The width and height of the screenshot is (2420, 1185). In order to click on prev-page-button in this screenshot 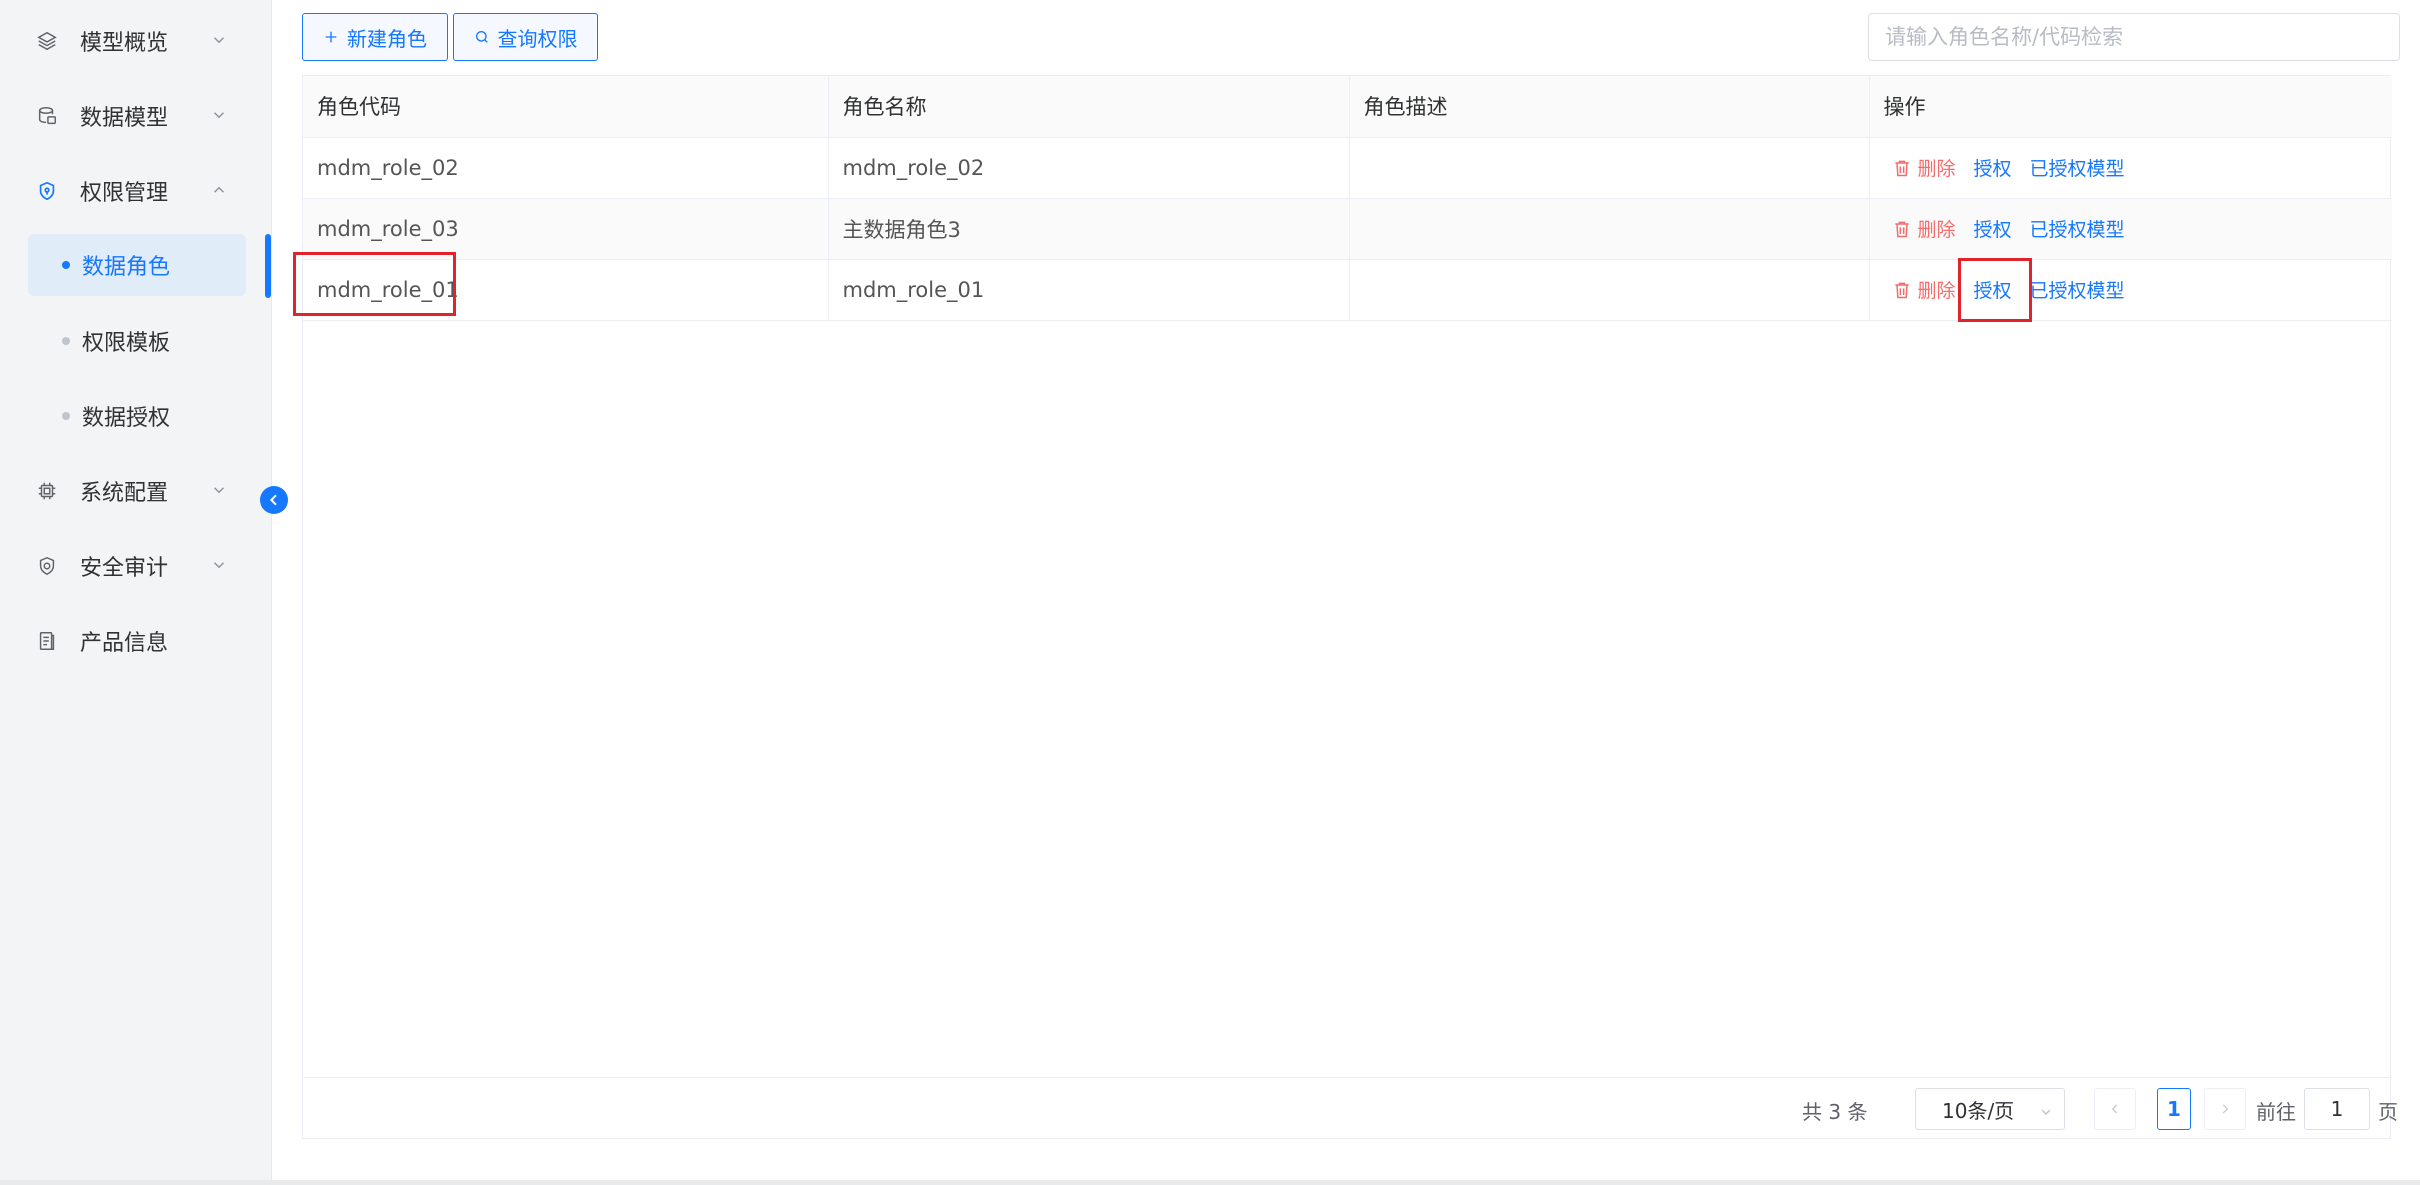, I will do `click(2115, 1109)`.